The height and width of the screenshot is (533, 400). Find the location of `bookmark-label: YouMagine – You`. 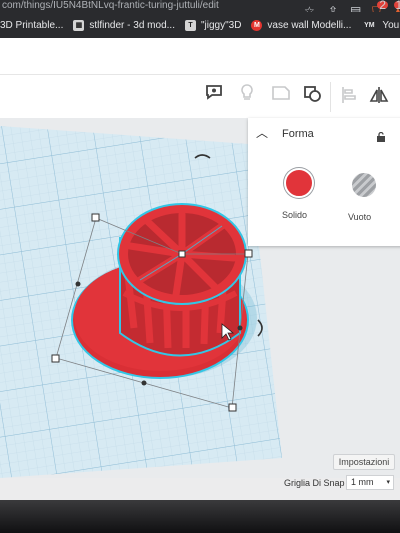

bookmark-label: YouMagine – You is located at coordinates (391, 25).